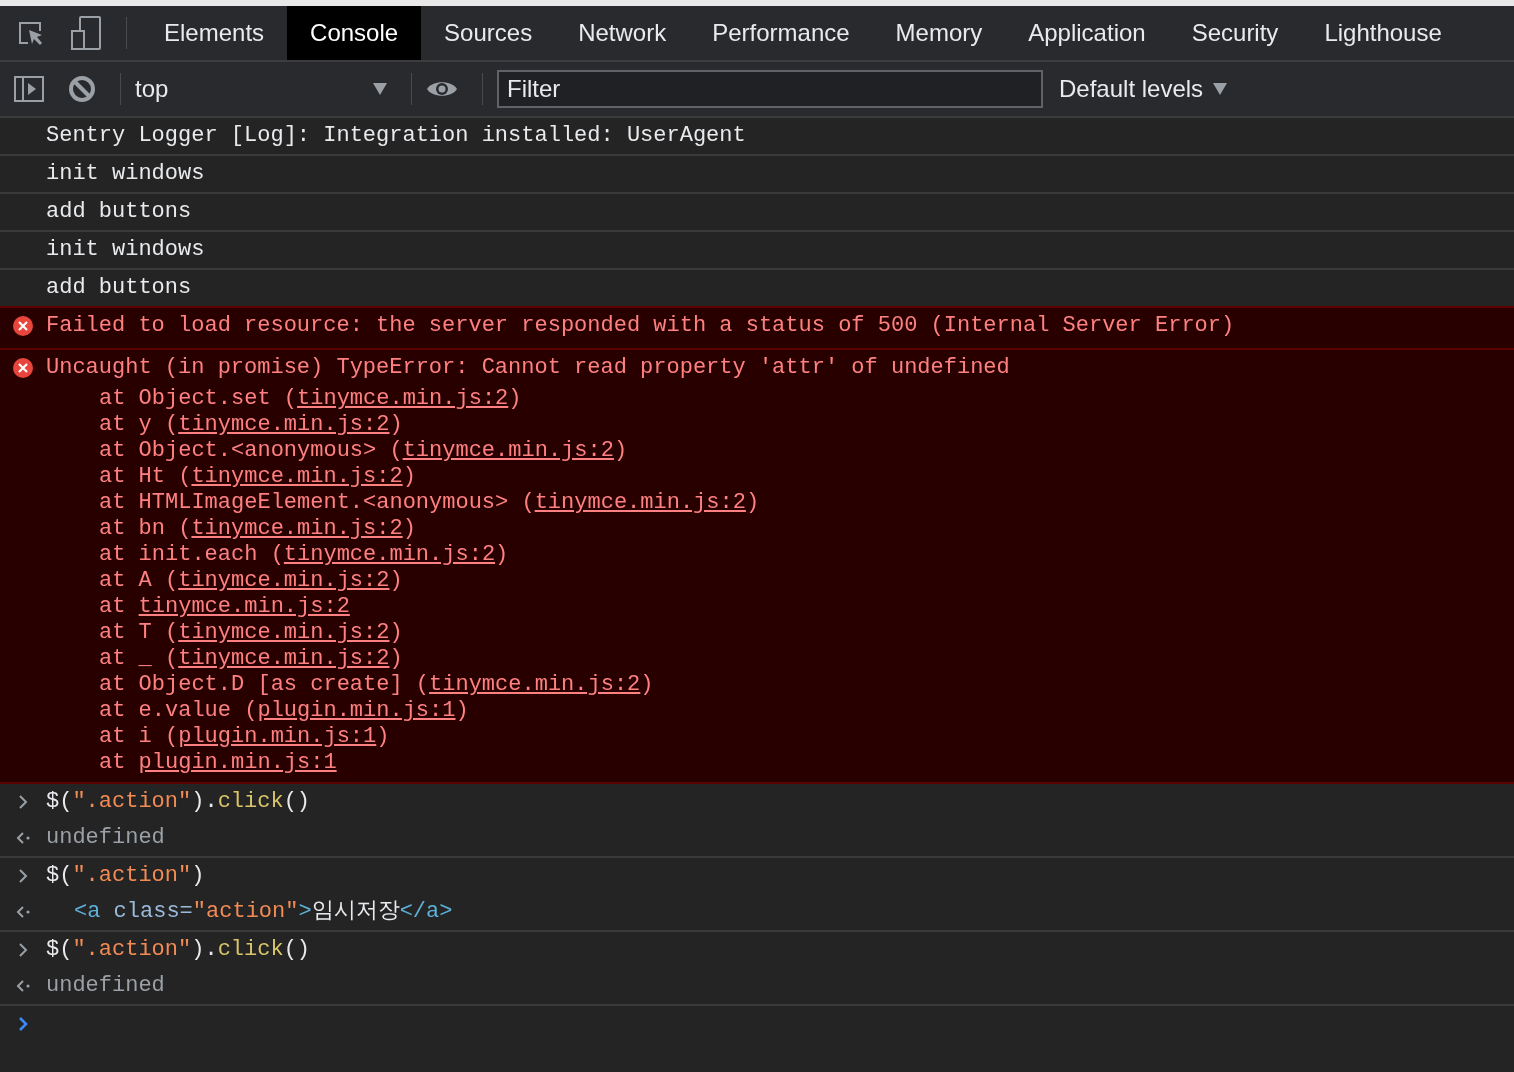  I want to click on stack-frame: at e.value (plugin.min.js:1), so click(528, 711).